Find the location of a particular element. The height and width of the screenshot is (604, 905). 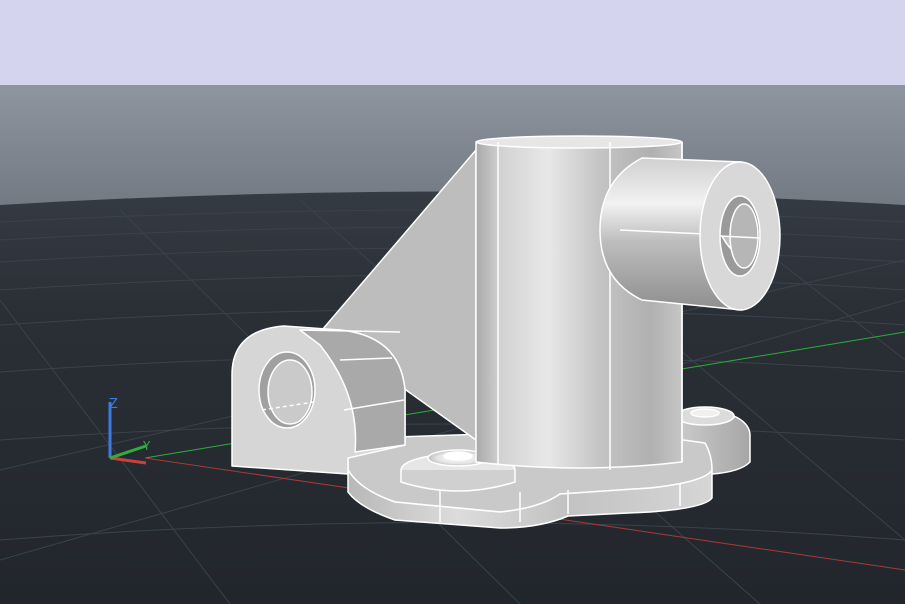

side-boss is located at coordinates (690, 234).